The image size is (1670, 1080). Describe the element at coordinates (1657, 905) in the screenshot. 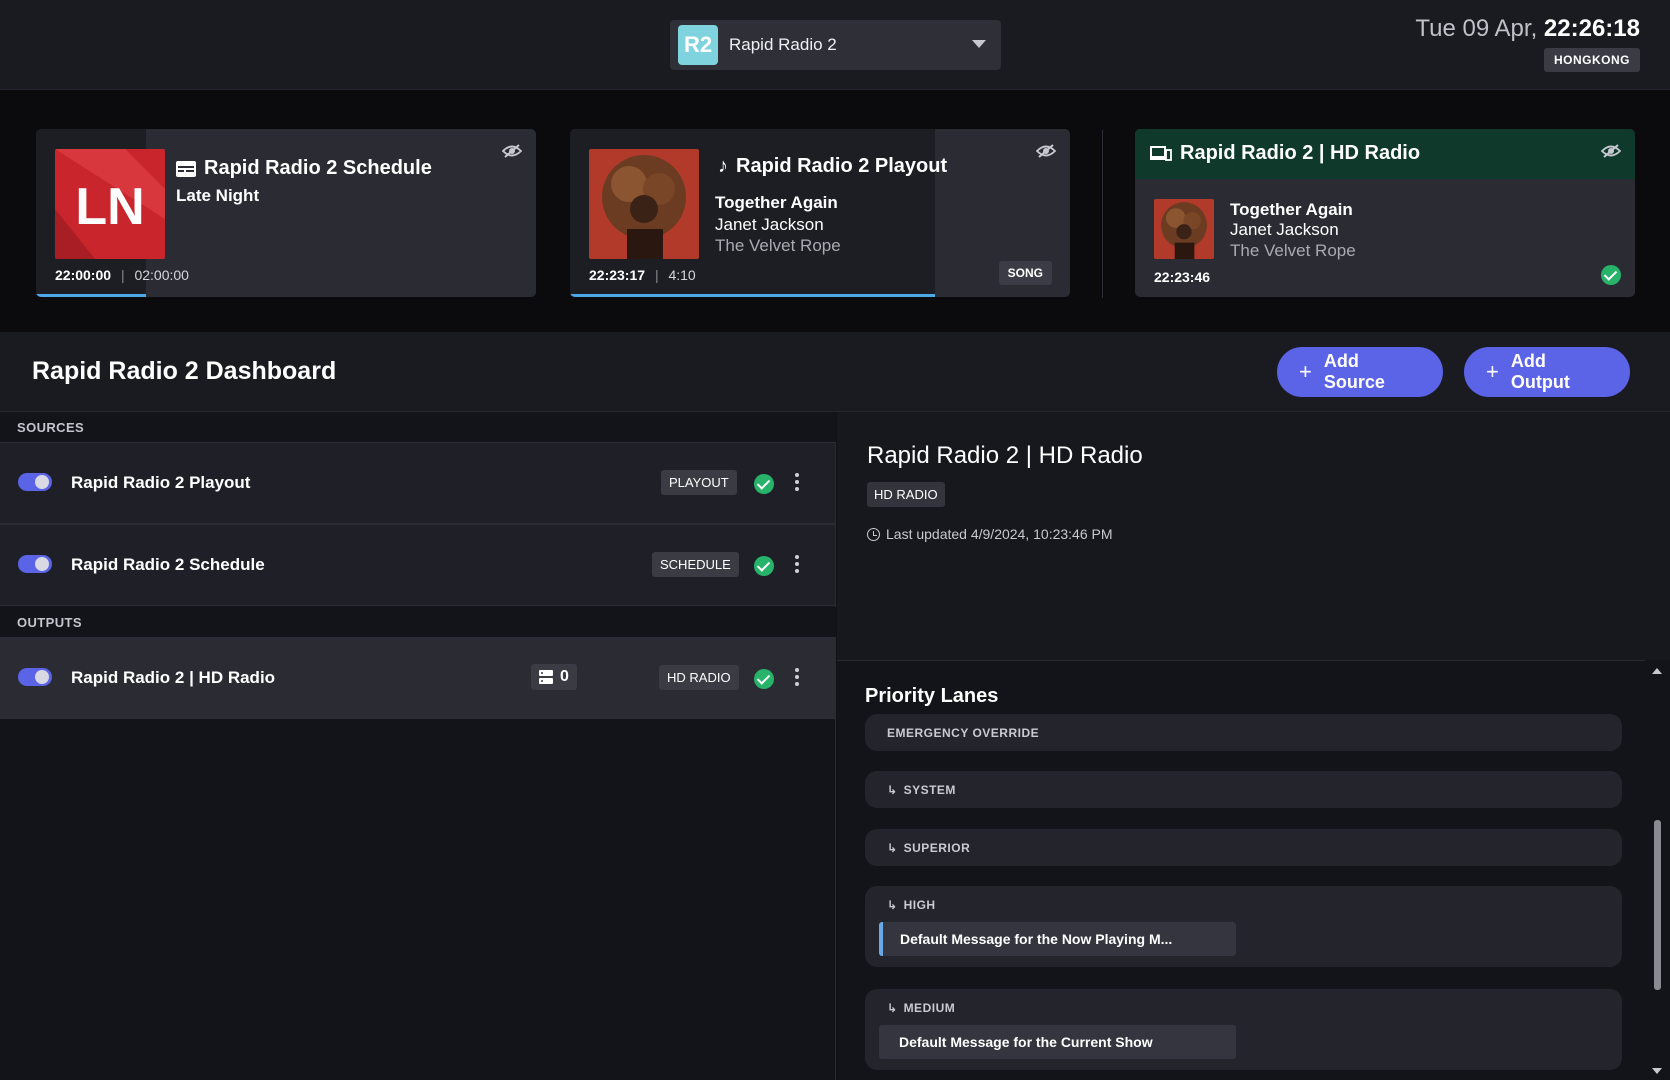

I see `scroll-thumb` at that location.